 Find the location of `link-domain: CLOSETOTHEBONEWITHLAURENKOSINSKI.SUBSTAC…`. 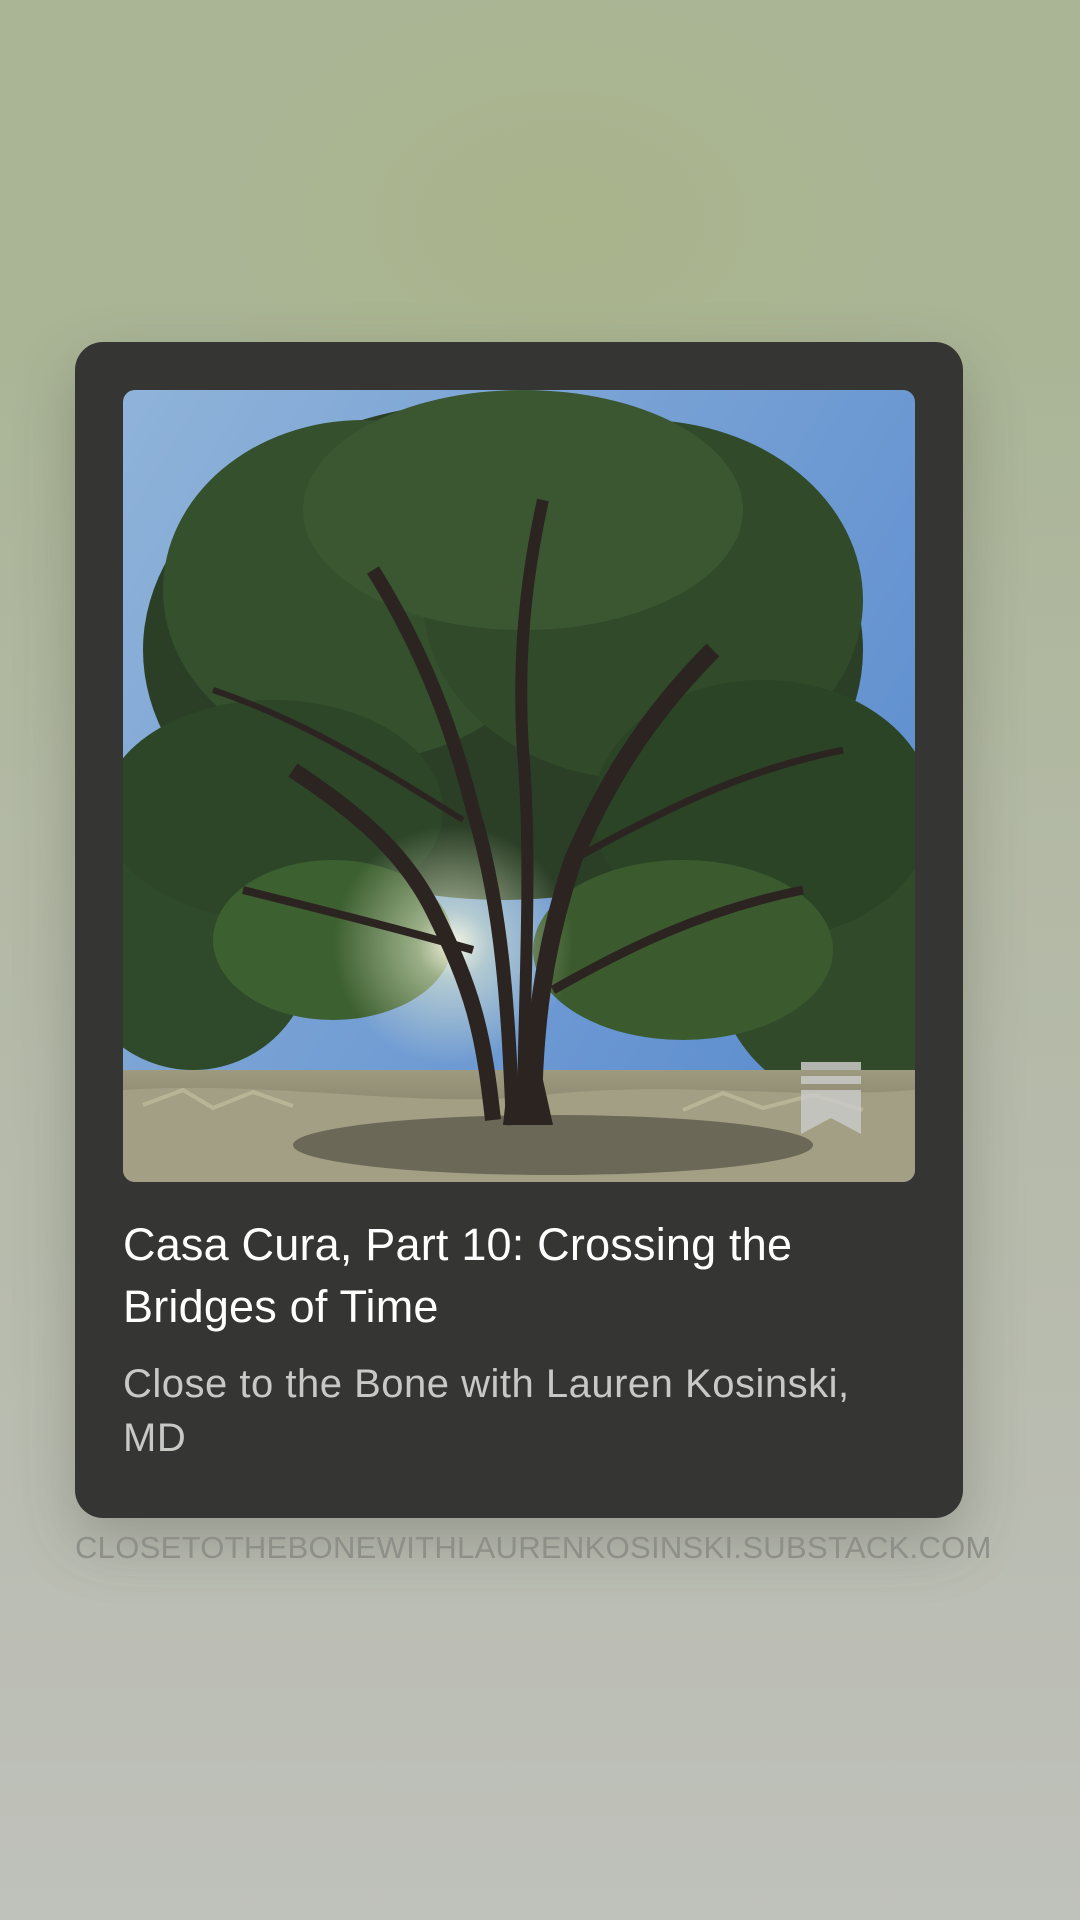

link-domain: CLOSETOTHEBONEWITHLAURENKOSINSKI.SUBSTAC… is located at coordinates (555, 1548).